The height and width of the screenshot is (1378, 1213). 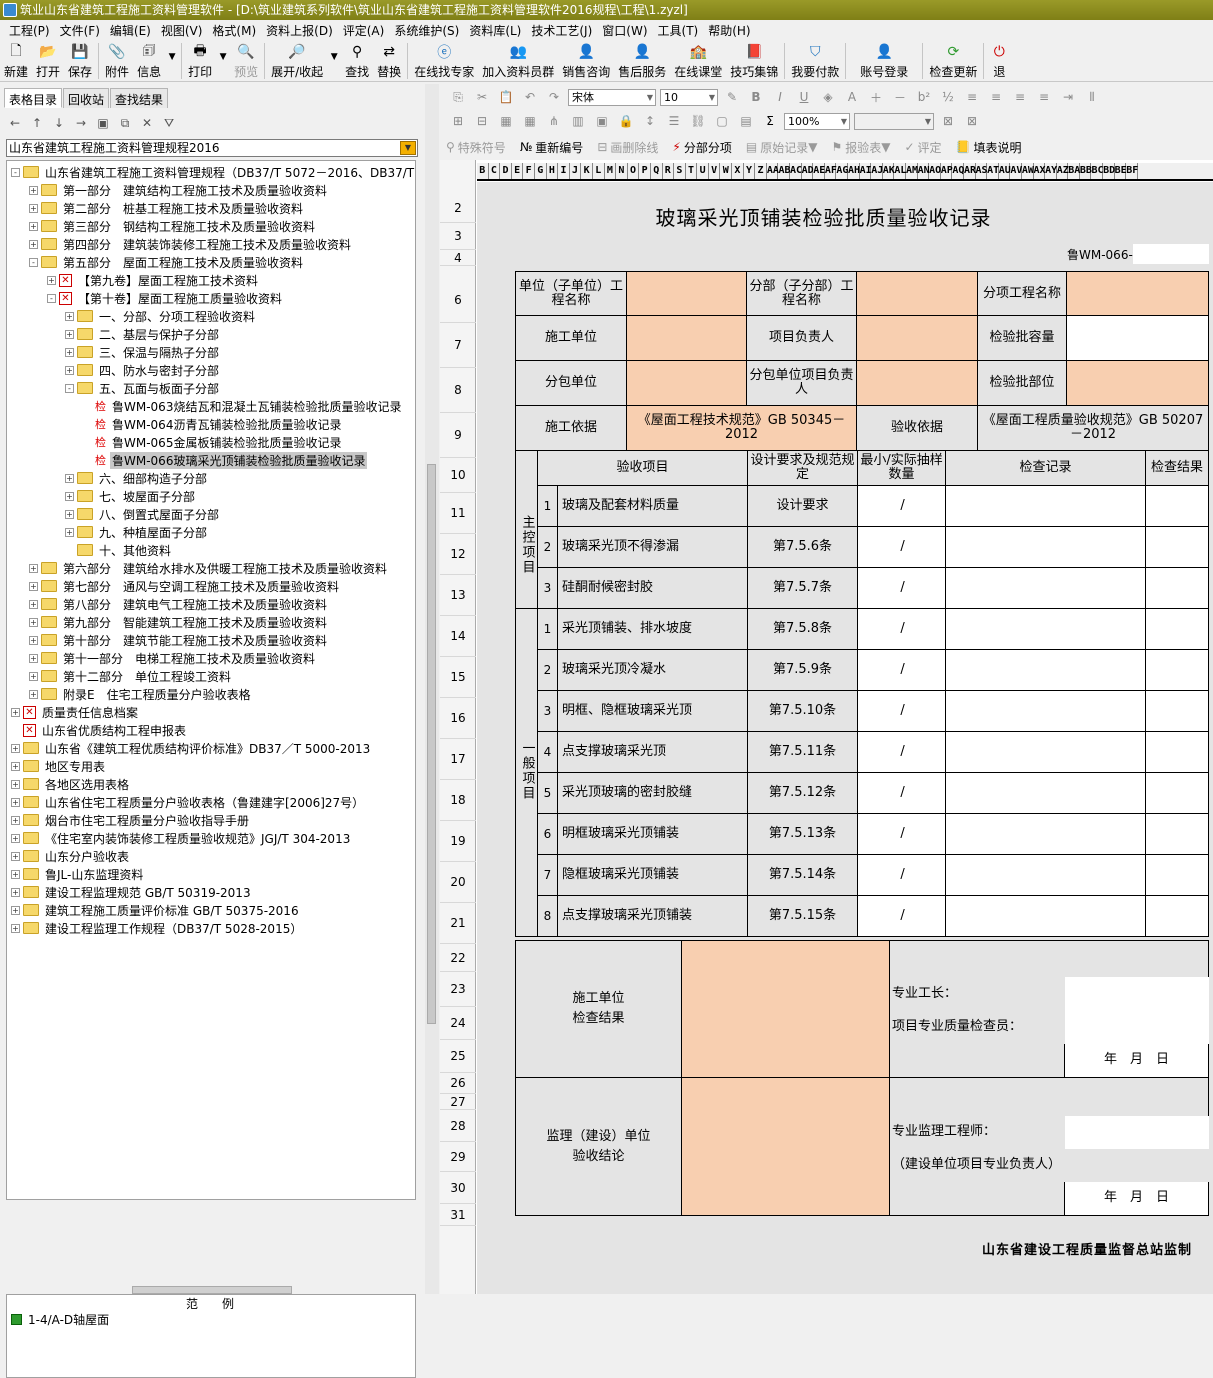 I want to click on row-number: 16, so click(x=458, y=718).